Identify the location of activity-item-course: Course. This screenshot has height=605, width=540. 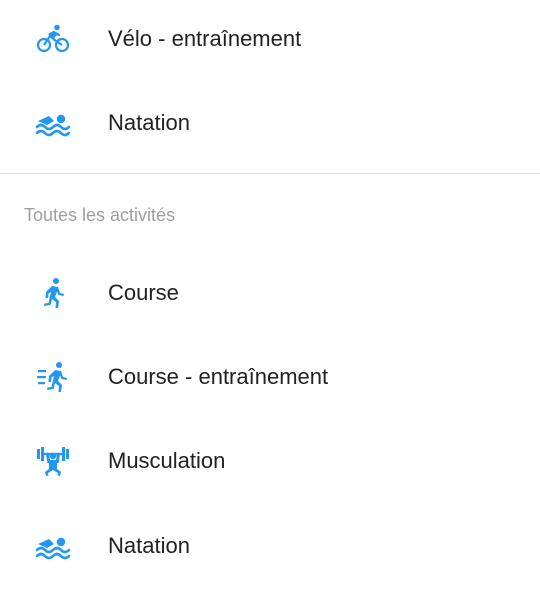
(270, 293).